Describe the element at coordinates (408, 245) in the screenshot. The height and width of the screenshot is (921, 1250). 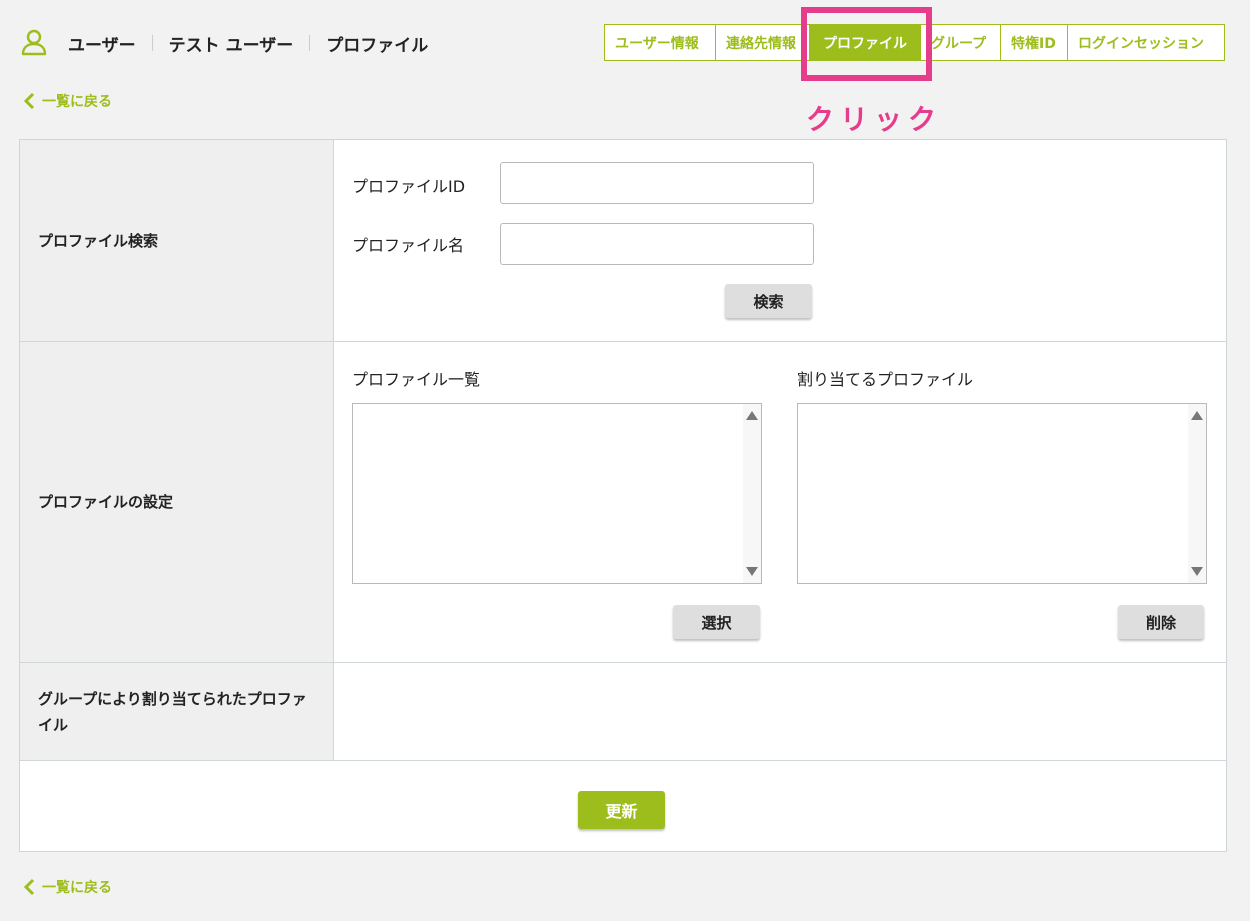
I see `profile-name-label: プロファイル名` at that location.